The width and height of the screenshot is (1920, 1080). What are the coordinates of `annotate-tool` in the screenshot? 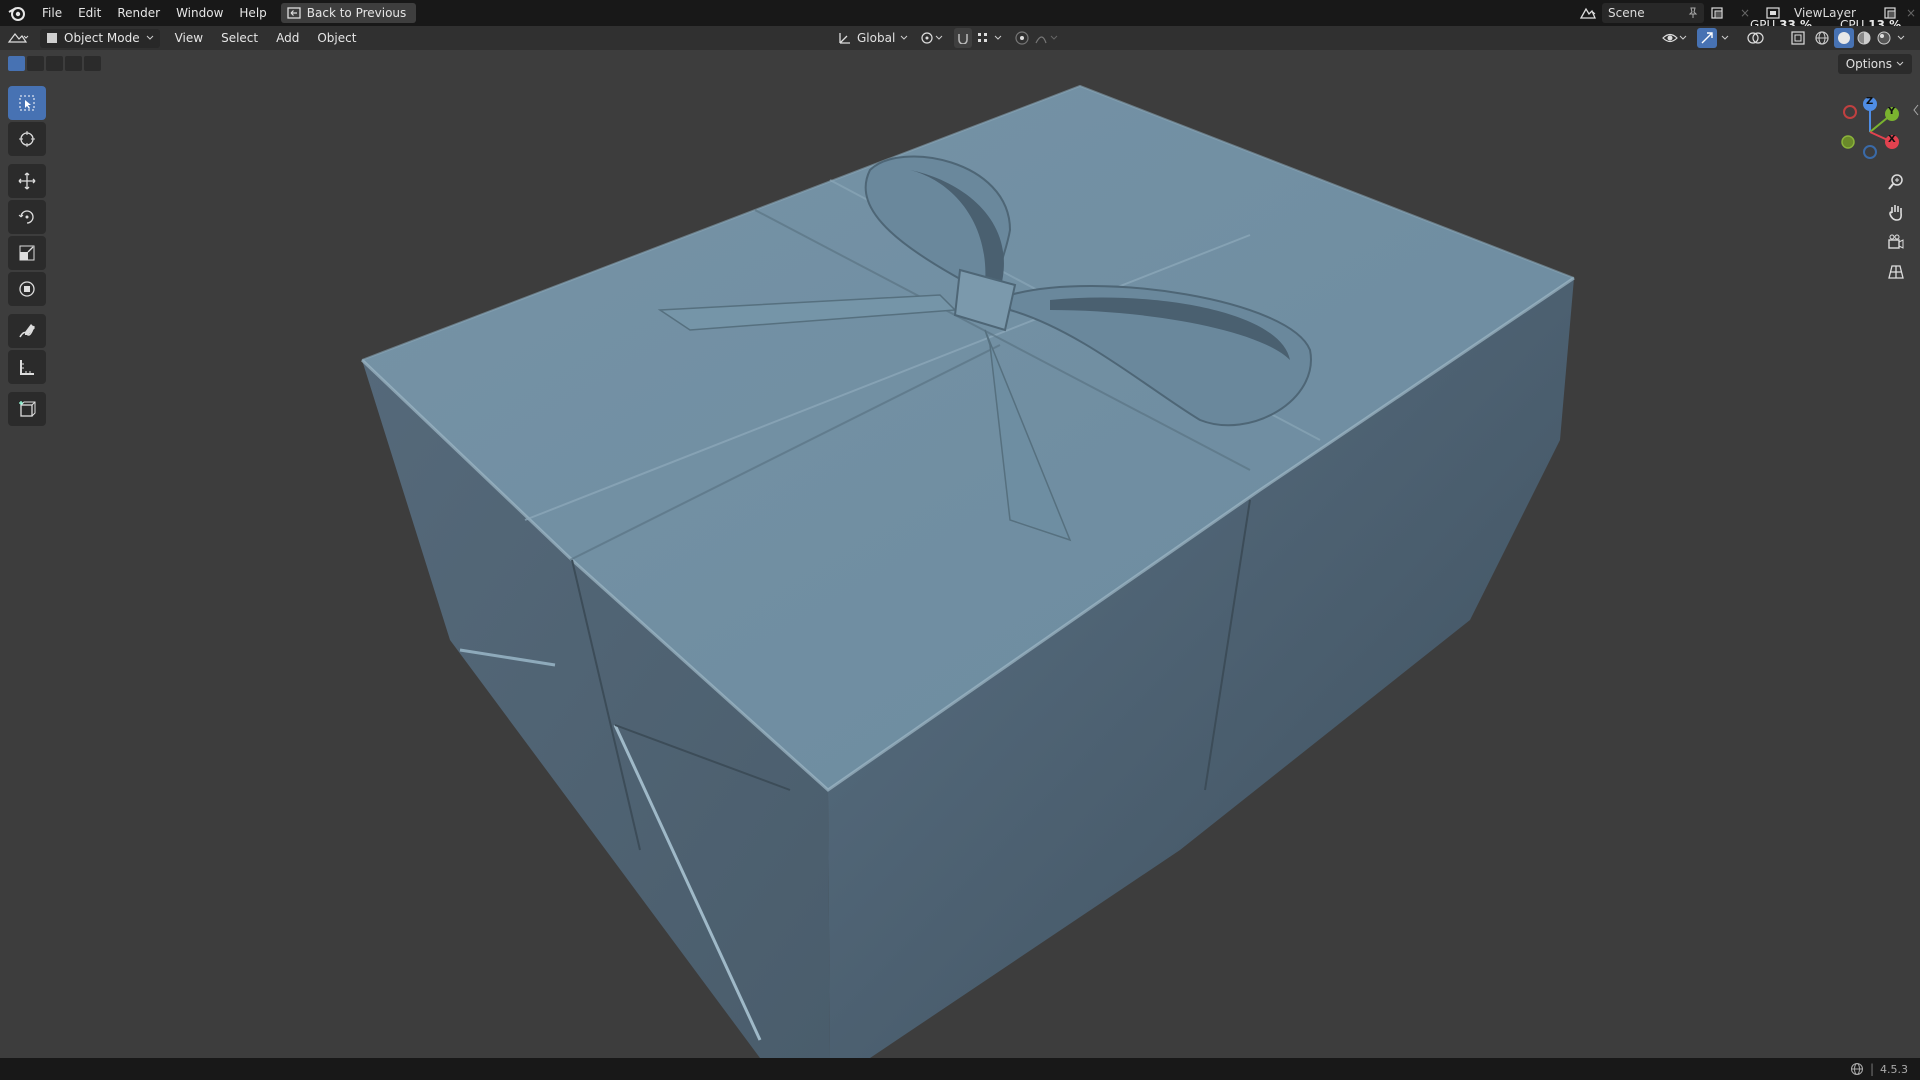 It's located at (27, 331).